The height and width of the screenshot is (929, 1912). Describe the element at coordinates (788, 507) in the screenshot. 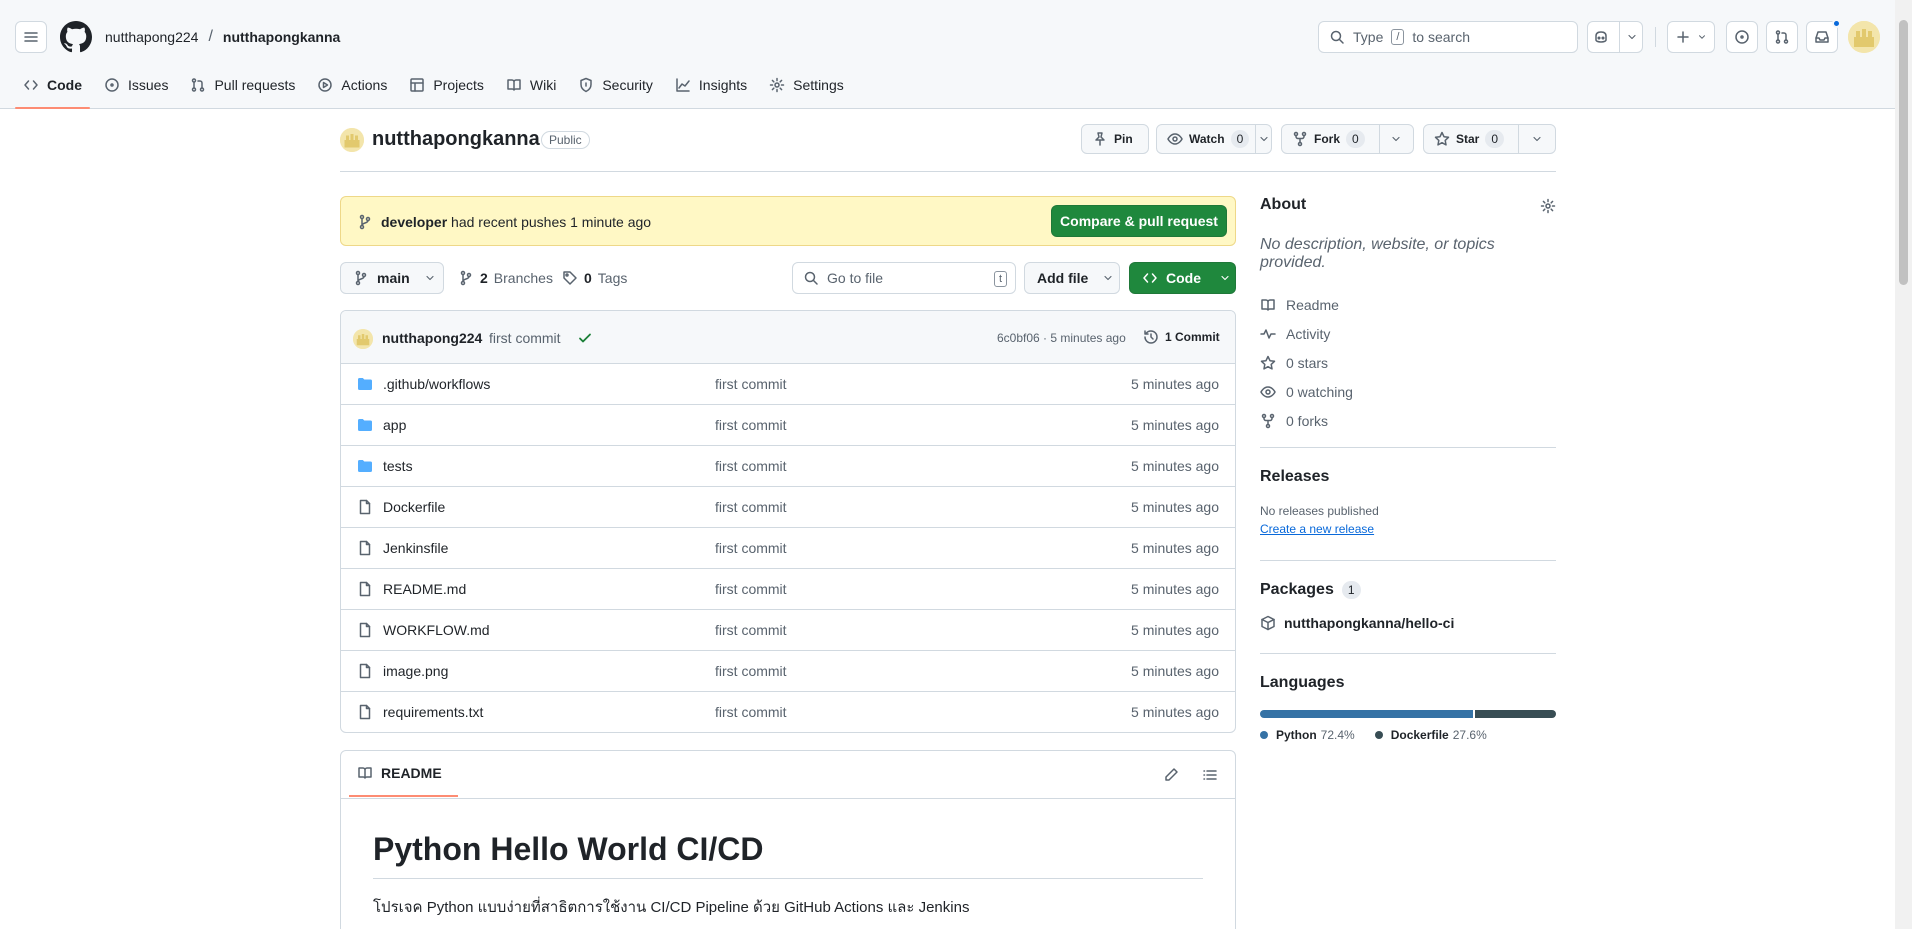

I see `file-row: Dockerfile first commit 5 minutes ago` at that location.